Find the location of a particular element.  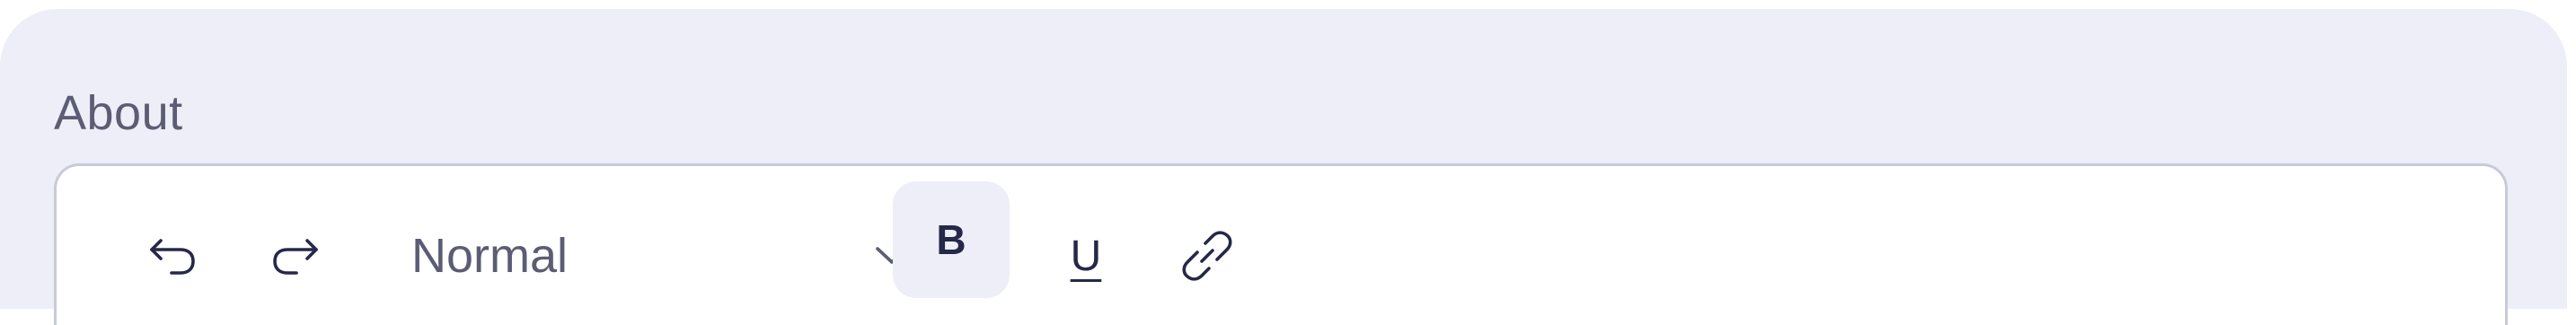

bold-button: B is located at coordinates (951, 240).